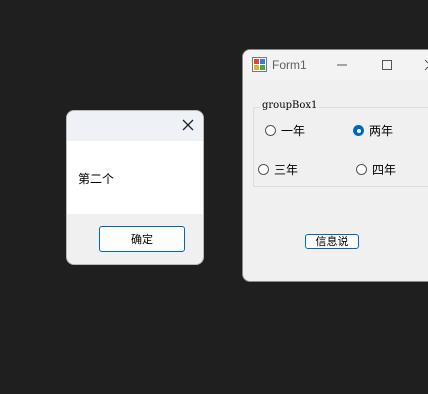 The height and width of the screenshot is (394, 428). I want to click on message-box-titlebar, so click(135, 126).